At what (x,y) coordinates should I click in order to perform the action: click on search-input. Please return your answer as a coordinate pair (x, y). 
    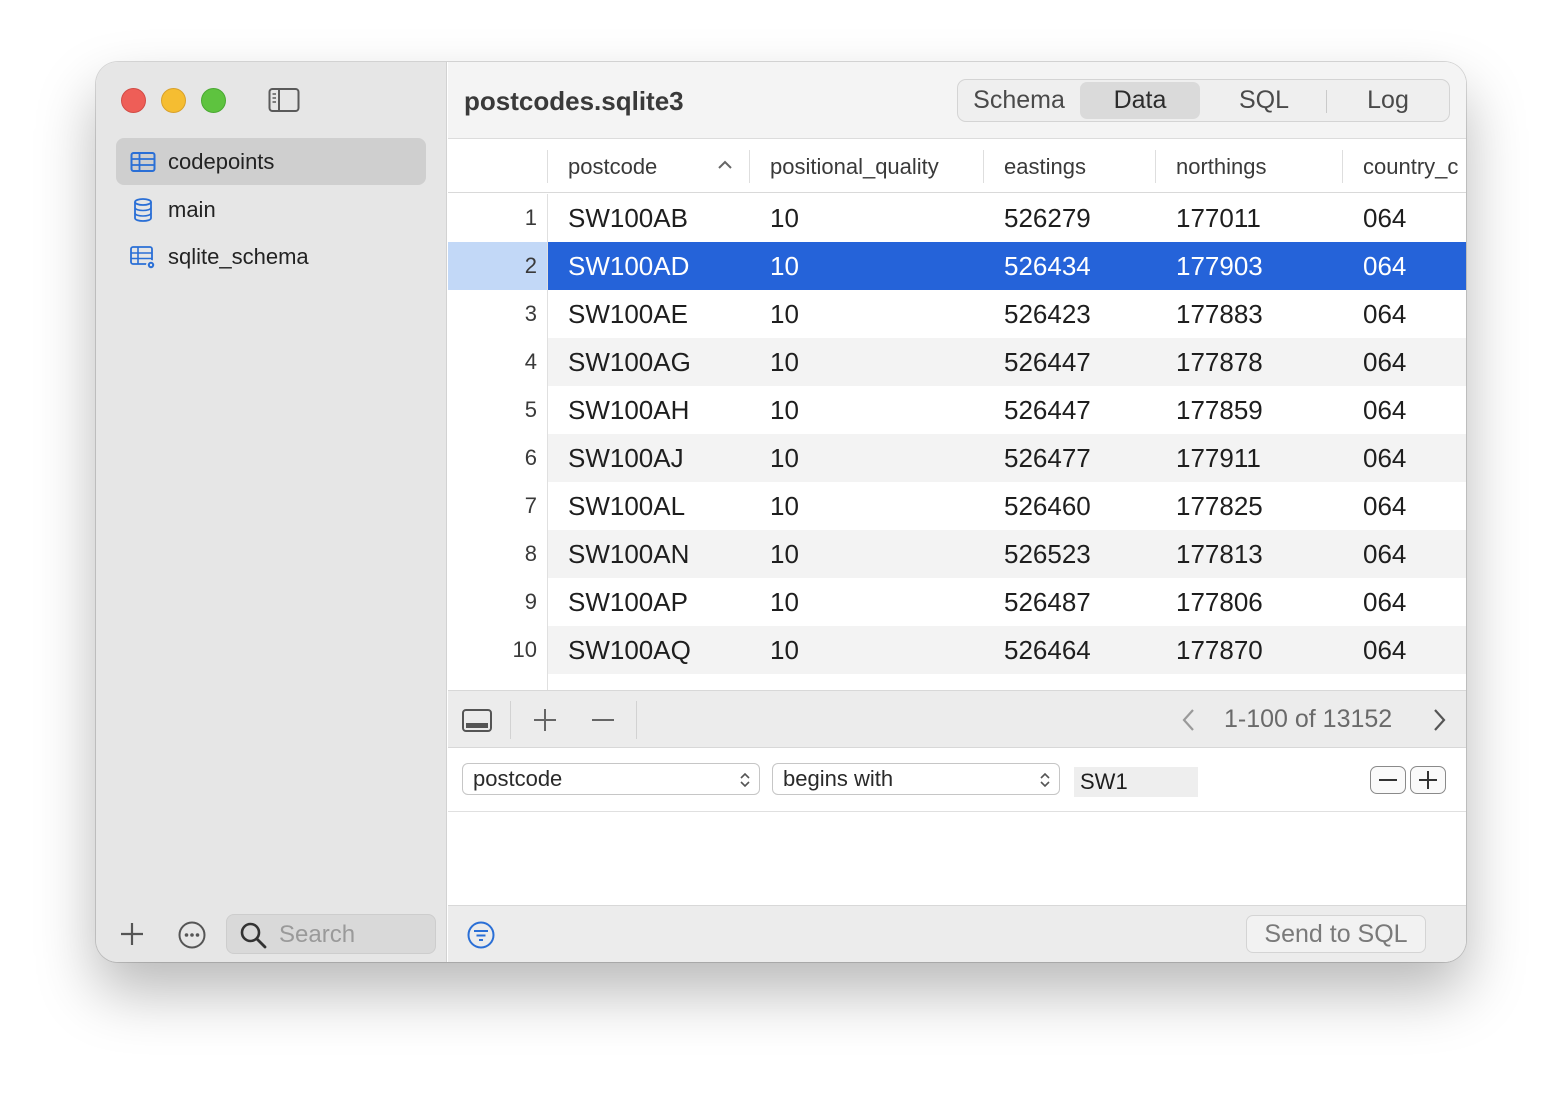
    Looking at the image, I should click on (354, 935).